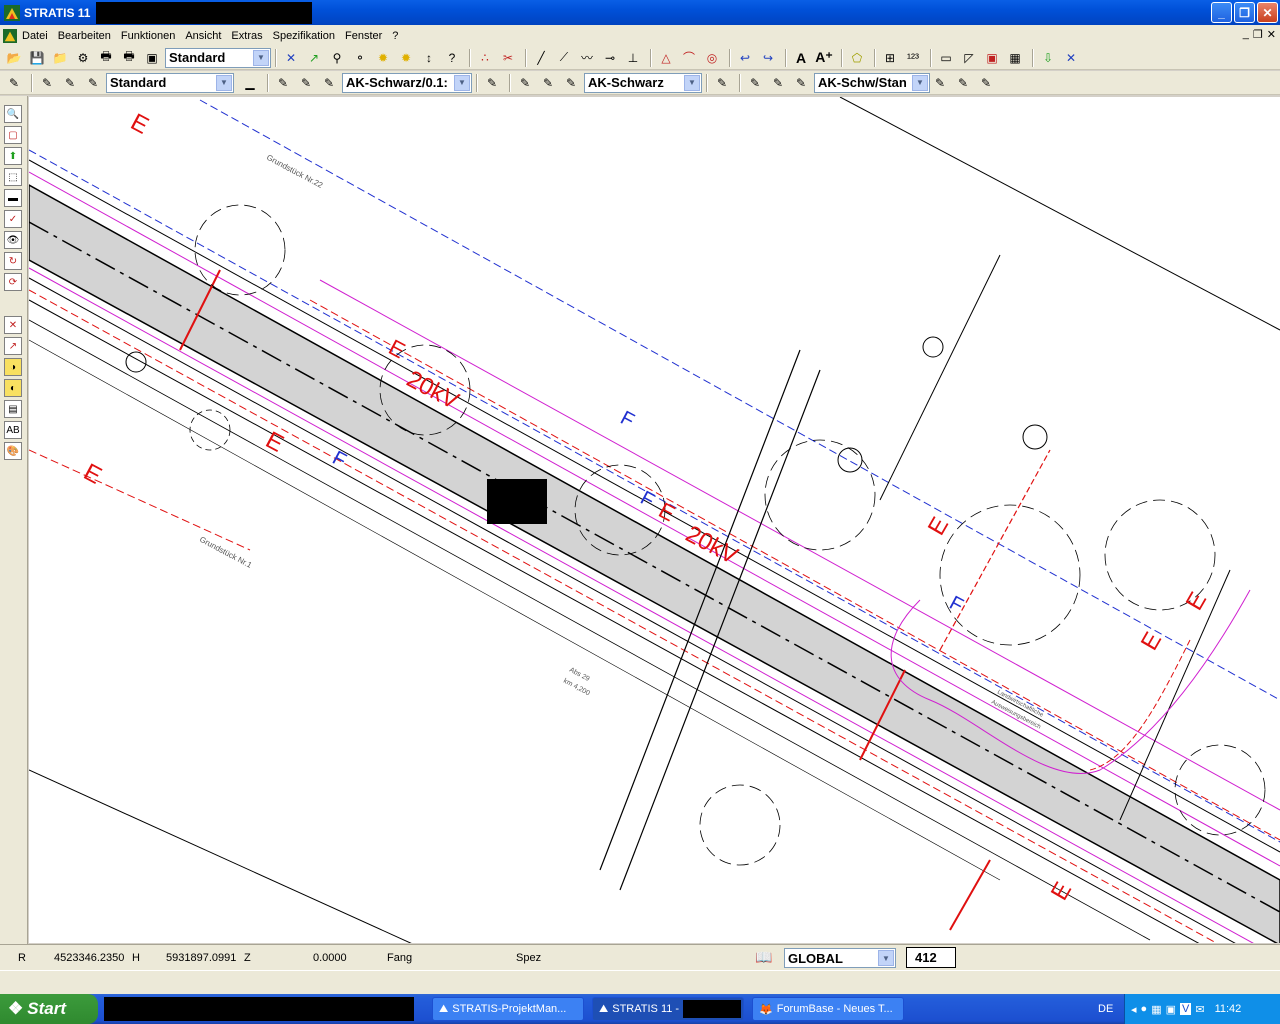 Image resolution: width=1280 pixels, height=1024 pixels. What do you see at coordinates (129, 58) in the screenshot?
I see `print-preview-icon: 🖶` at bounding box center [129, 58].